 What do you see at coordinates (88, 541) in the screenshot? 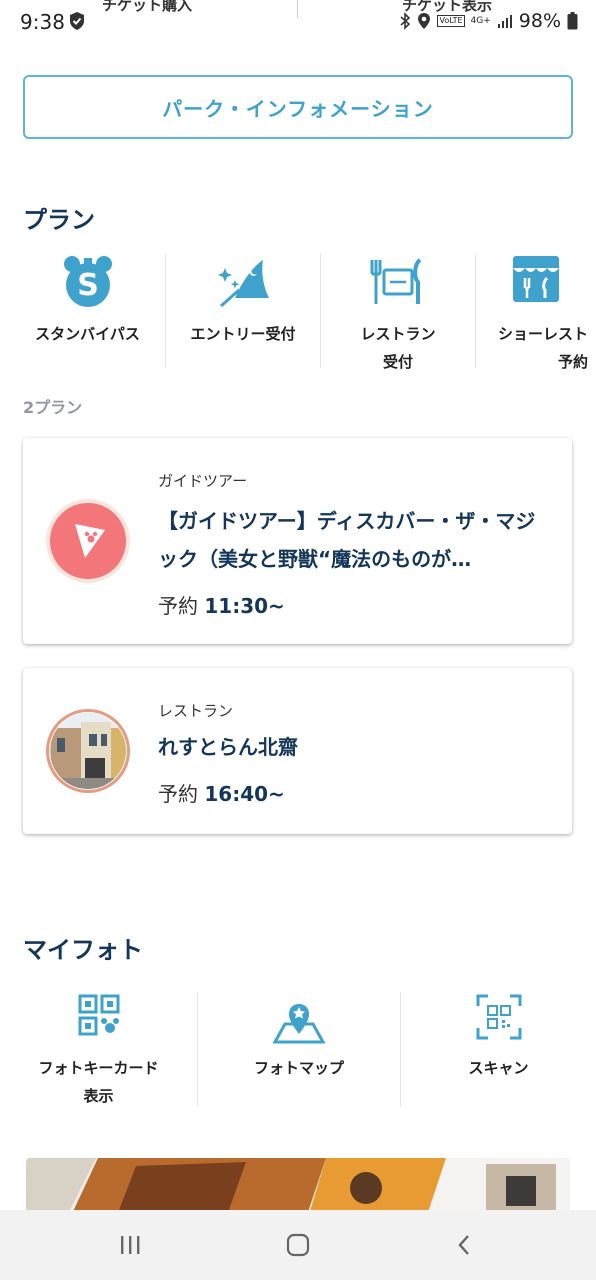
I see `guided-tour-icon` at bounding box center [88, 541].